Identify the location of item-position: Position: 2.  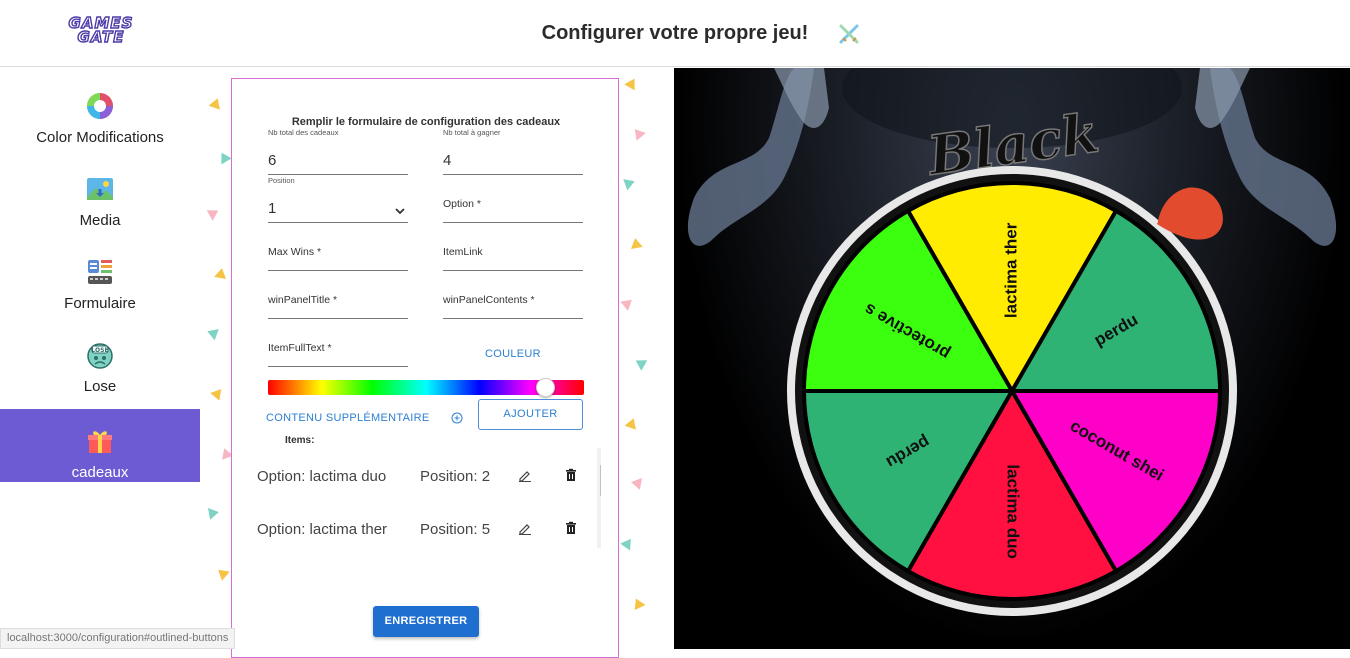
(455, 476).